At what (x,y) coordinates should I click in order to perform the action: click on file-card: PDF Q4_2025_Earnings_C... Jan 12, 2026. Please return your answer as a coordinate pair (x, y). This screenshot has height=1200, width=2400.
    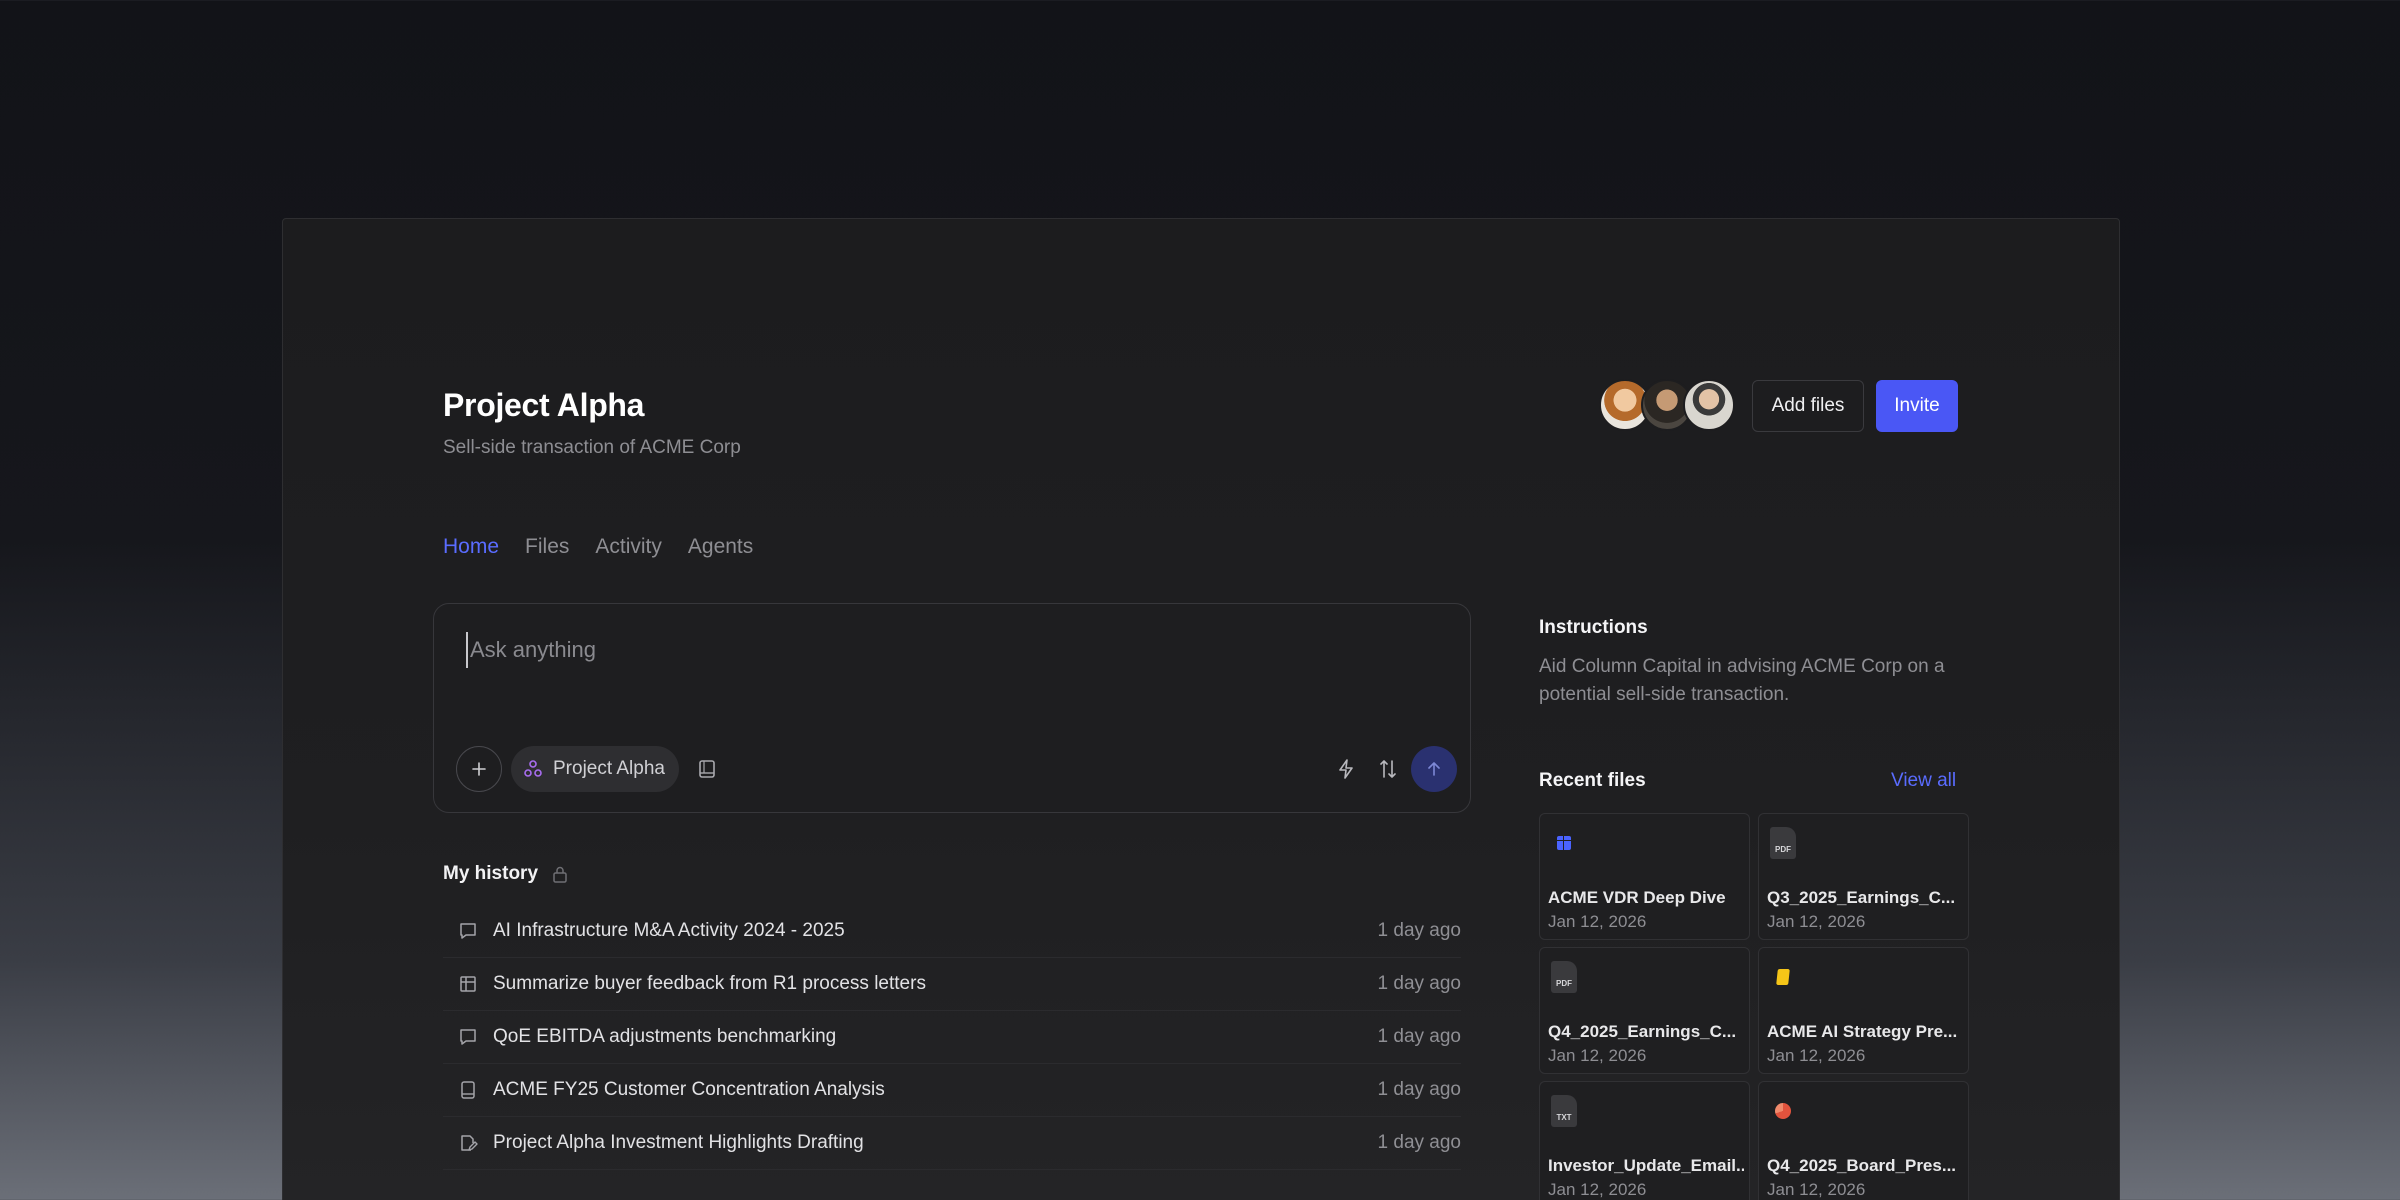
    Looking at the image, I should click on (1644, 1010).